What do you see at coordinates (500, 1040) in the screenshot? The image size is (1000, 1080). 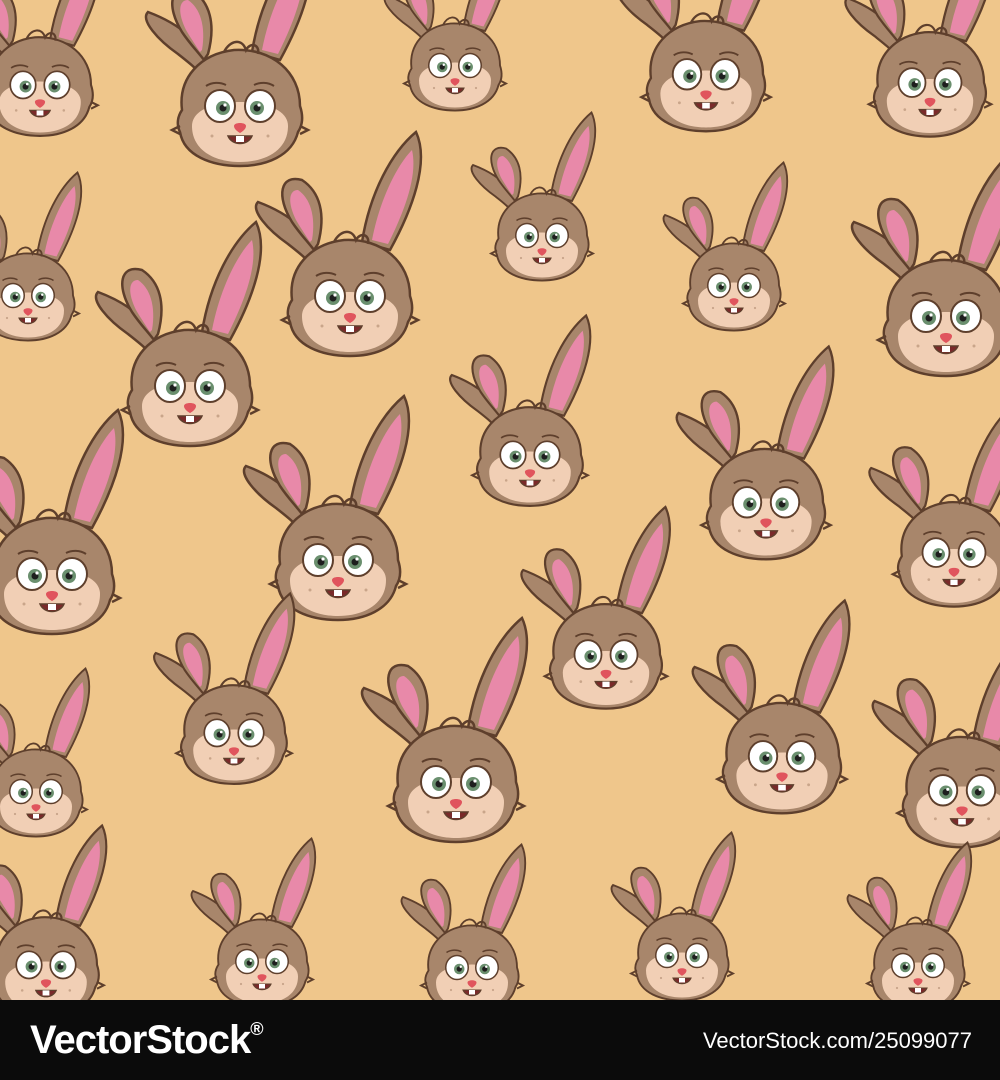 I see `watermark-bar: VectorStock® VectorStock.com/25099077` at bounding box center [500, 1040].